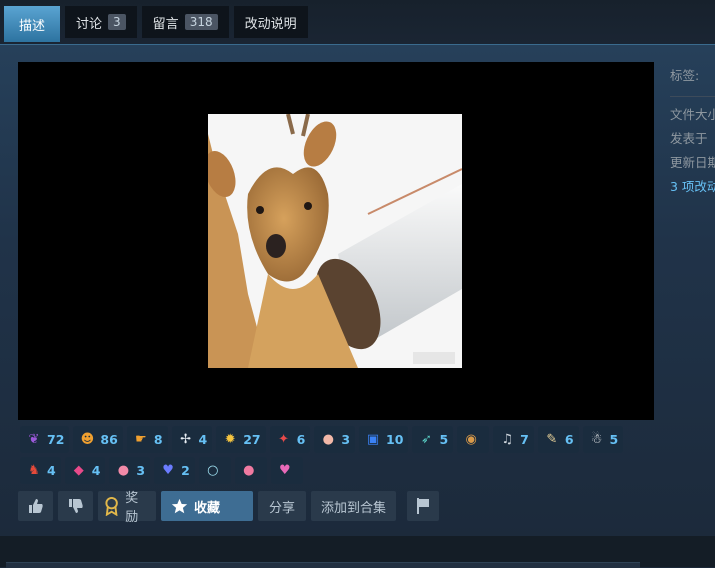  Describe the element at coordinates (433, 439) in the screenshot. I see `award-item: ➶ 5` at that location.